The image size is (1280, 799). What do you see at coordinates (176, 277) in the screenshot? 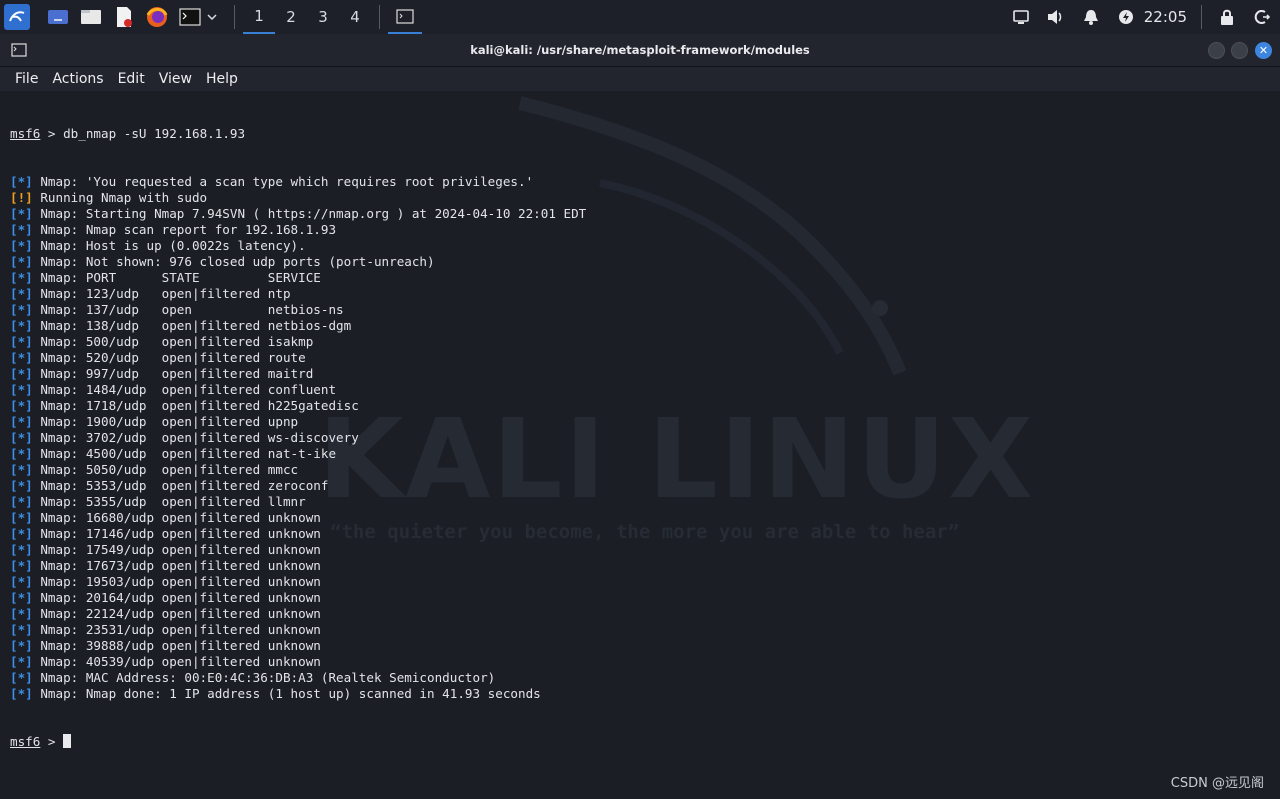
I see `output-text: Nmap: PORT STATE SERVICE` at bounding box center [176, 277].